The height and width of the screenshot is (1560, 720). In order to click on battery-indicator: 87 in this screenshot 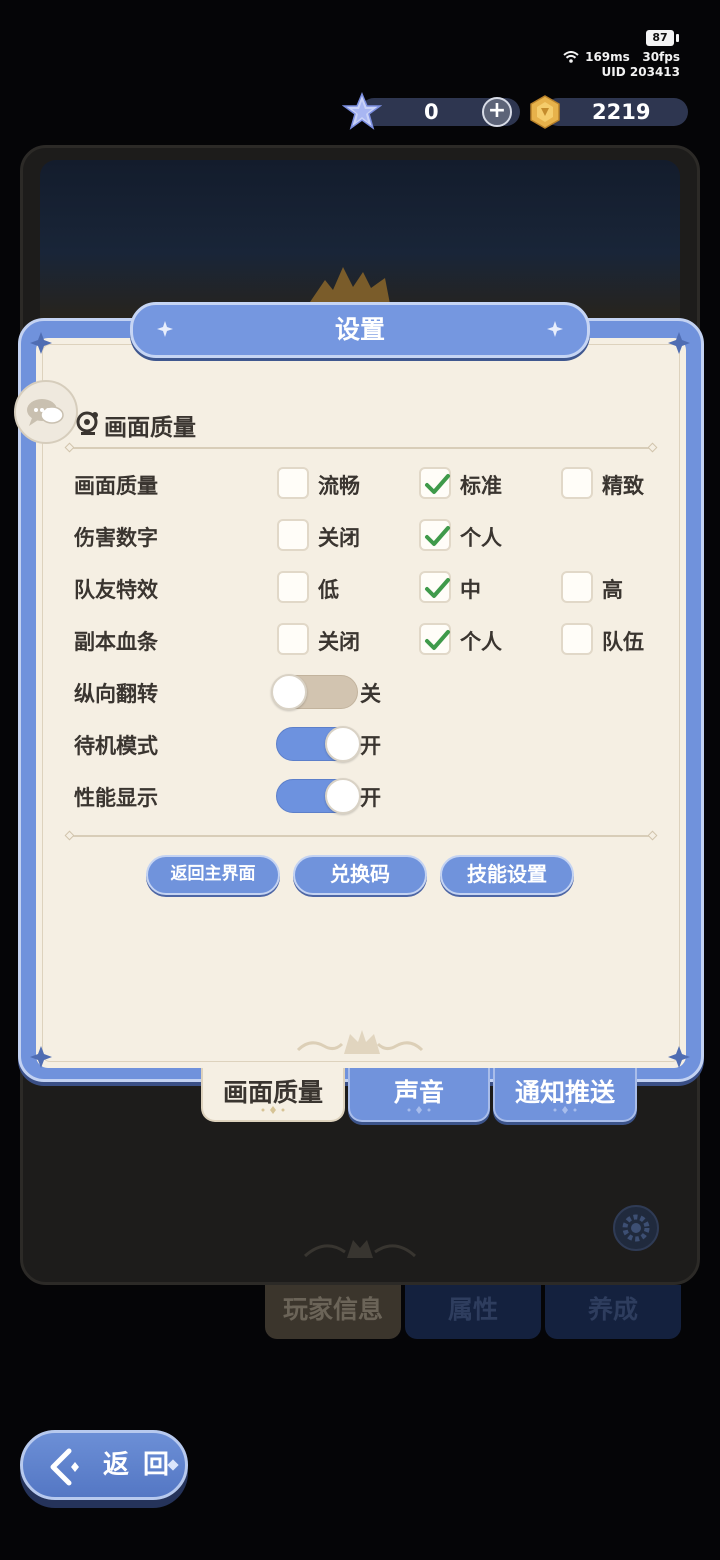, I will do `click(662, 38)`.